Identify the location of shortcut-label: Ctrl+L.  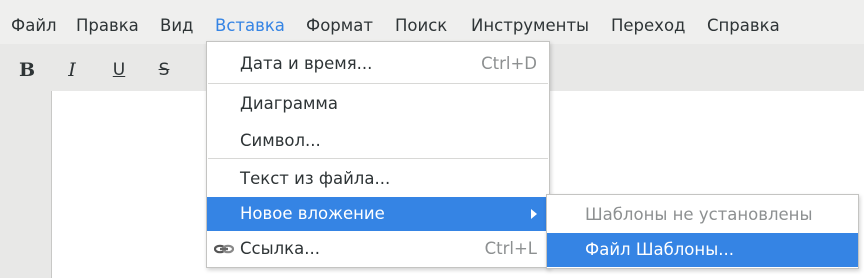
(510, 248).